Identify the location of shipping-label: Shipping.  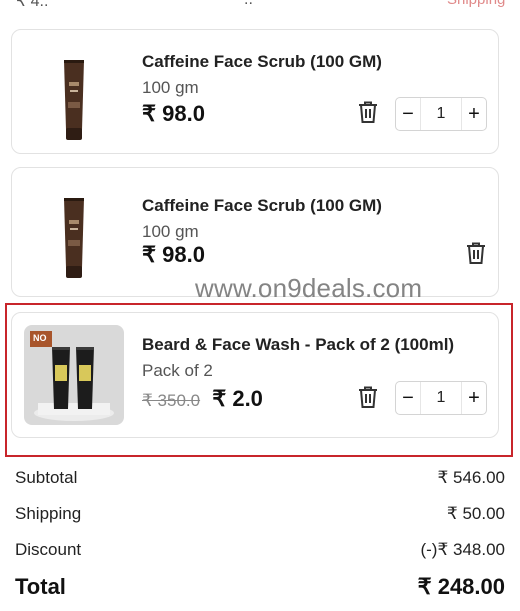
(48, 513).